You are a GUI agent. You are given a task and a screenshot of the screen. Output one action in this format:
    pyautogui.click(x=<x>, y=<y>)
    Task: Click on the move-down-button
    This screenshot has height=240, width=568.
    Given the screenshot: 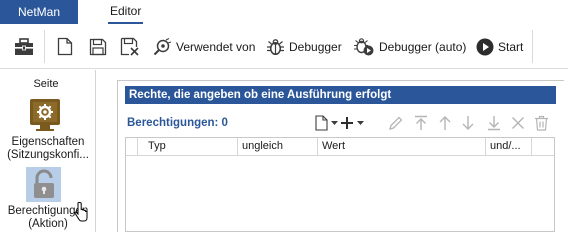 What is the action you would take?
    pyautogui.click(x=468, y=123)
    